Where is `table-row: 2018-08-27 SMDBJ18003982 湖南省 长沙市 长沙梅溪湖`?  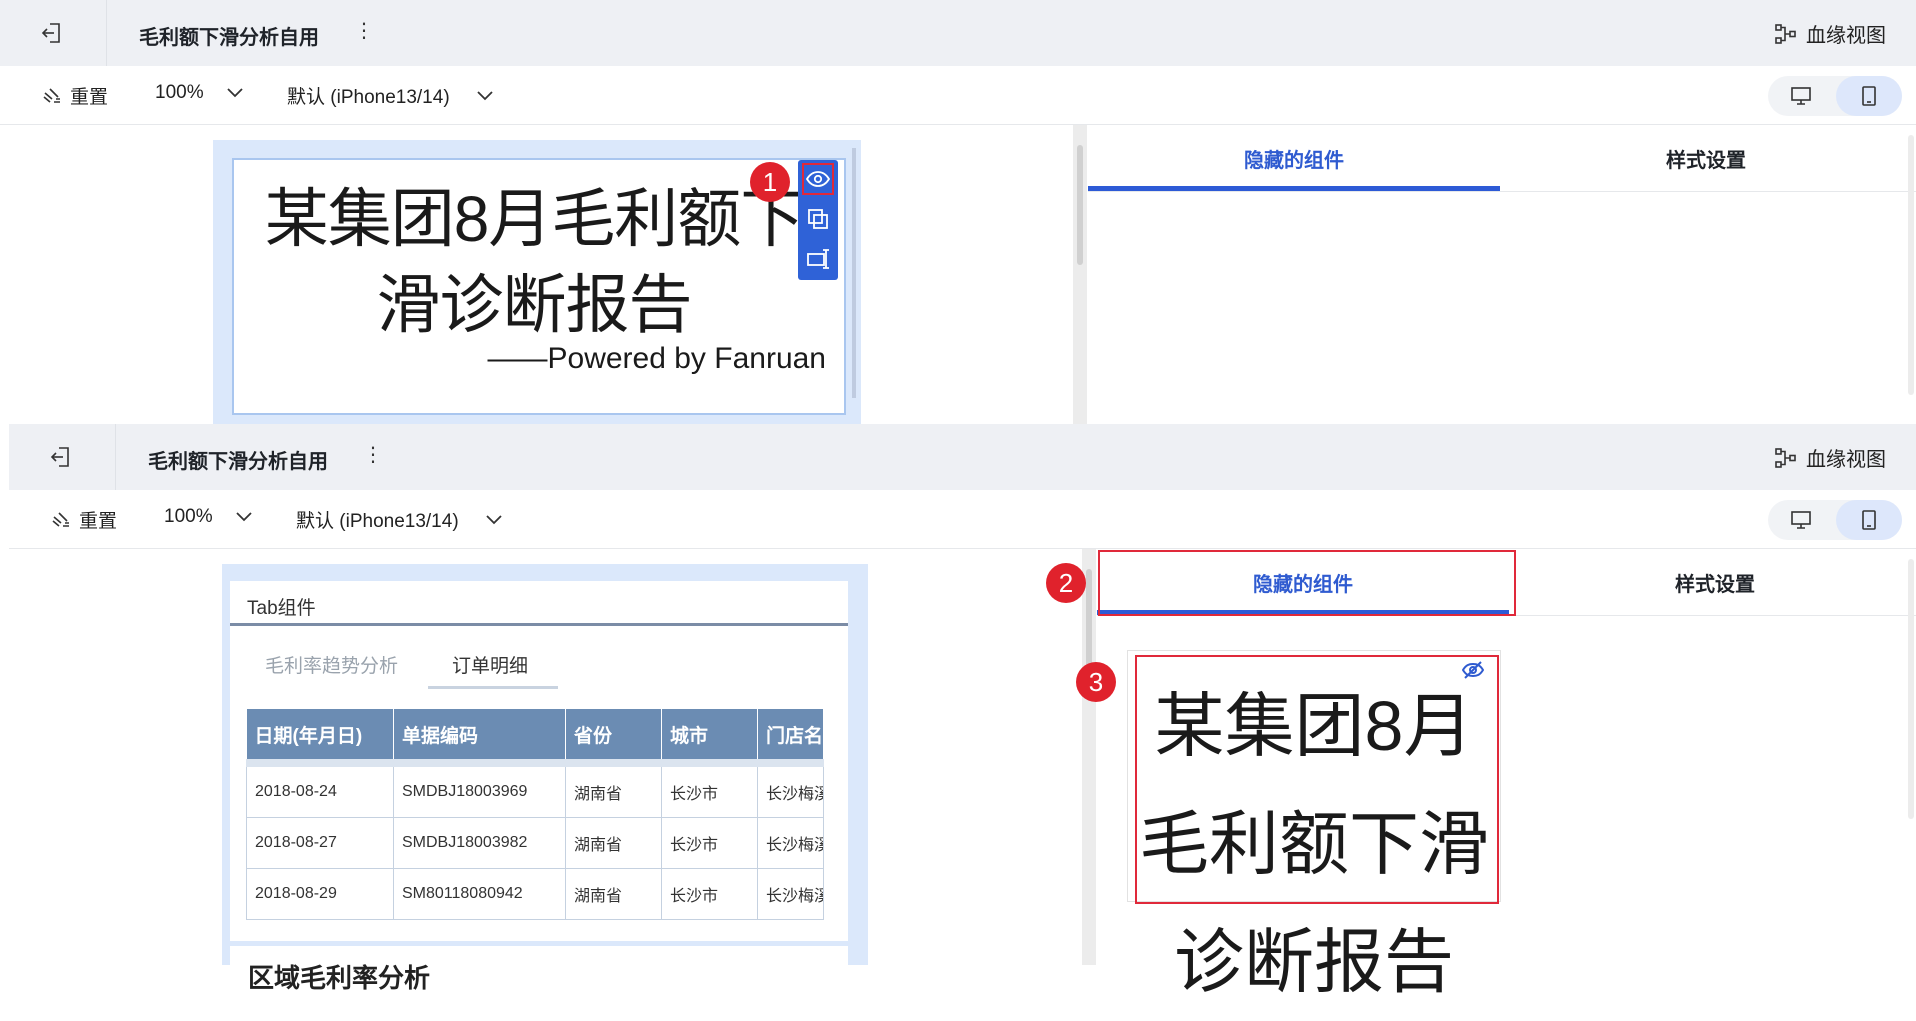 table-row: 2018-08-27 SMDBJ18003982 湖南省 长沙市 长沙梅溪湖 is located at coordinates (535, 843).